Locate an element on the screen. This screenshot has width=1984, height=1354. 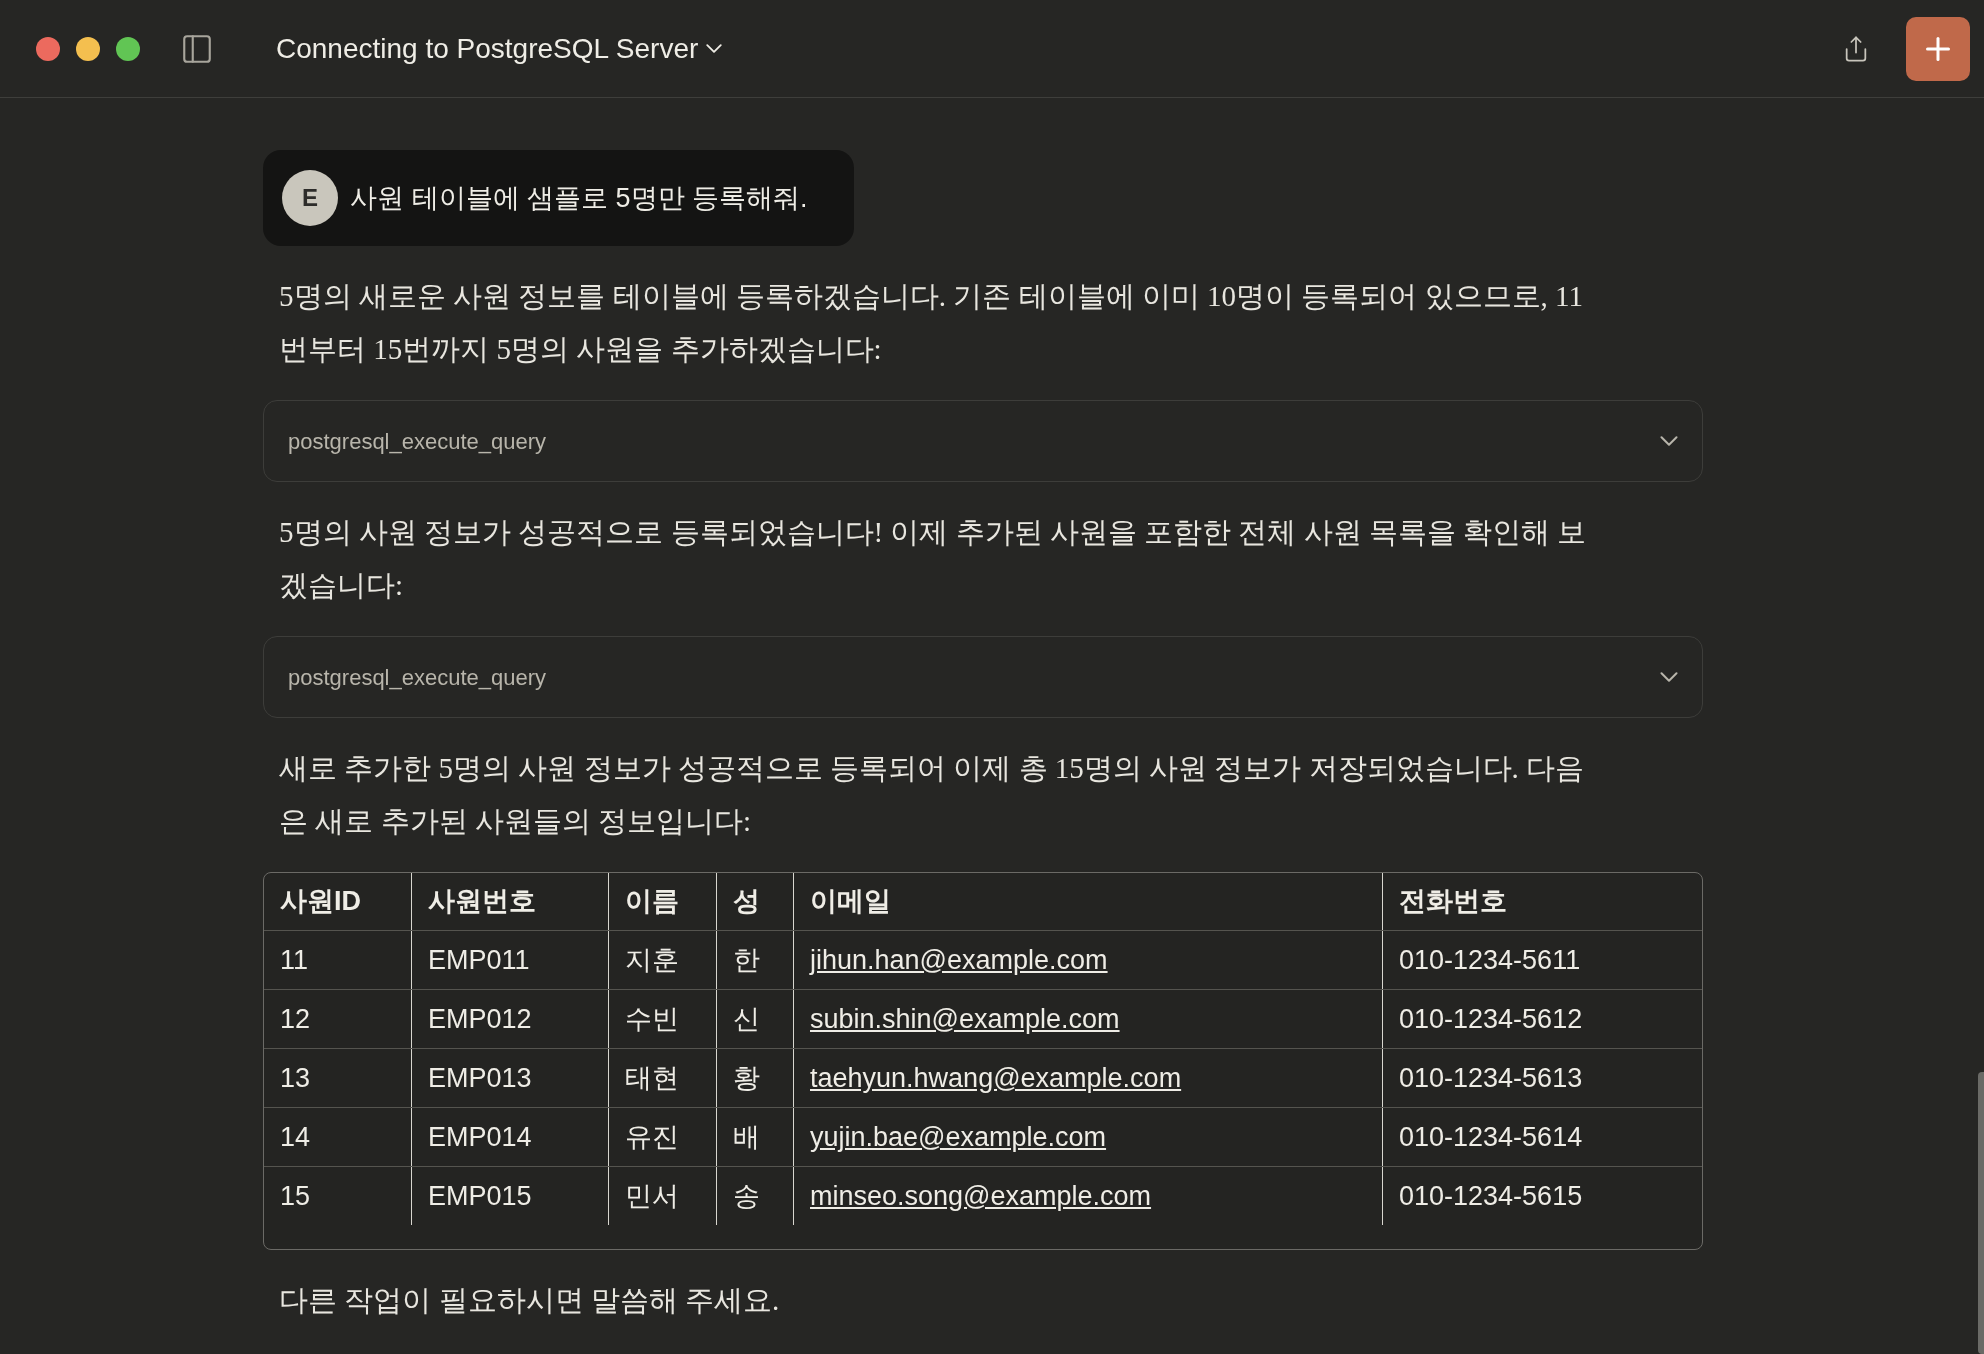
scrollbar-thumb is located at coordinates (1981, 1213).